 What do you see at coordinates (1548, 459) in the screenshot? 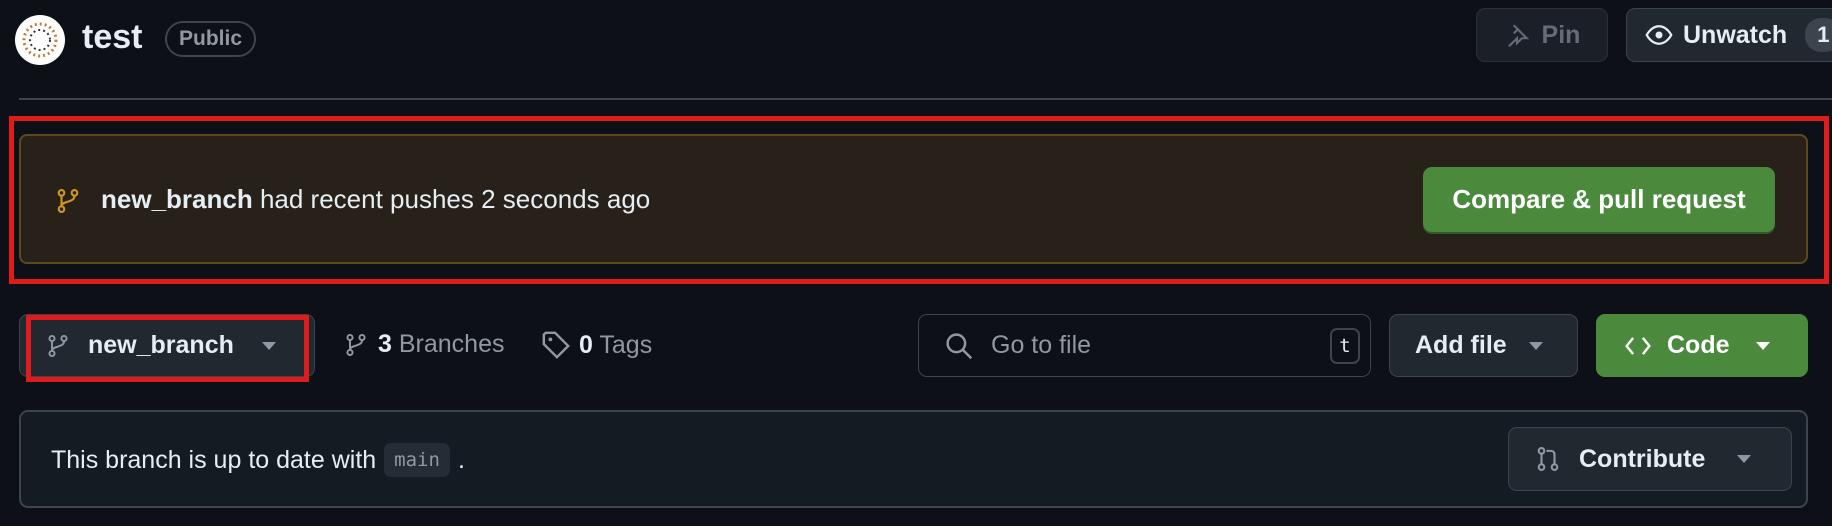
I see `pull-request-icon` at bounding box center [1548, 459].